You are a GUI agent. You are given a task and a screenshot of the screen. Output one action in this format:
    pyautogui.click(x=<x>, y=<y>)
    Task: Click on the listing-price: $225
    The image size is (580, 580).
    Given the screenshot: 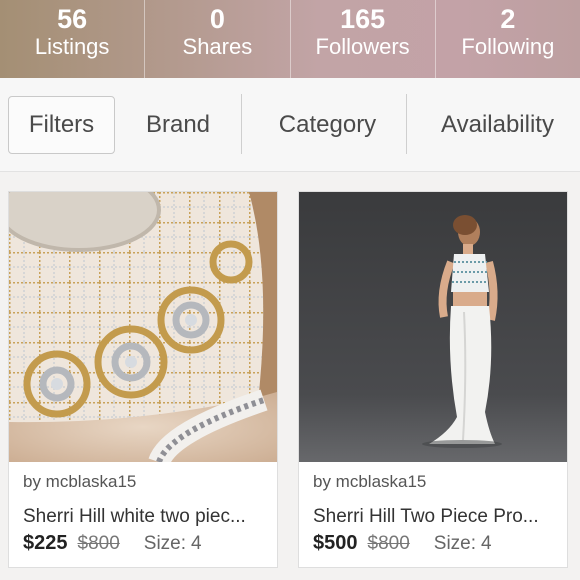 What is the action you would take?
    pyautogui.click(x=45, y=543)
    